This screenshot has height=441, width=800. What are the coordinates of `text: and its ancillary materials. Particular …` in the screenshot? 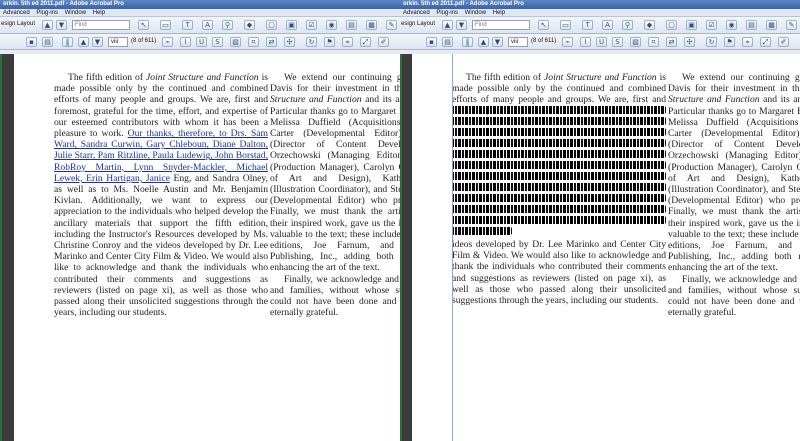 It's located at (734, 184).